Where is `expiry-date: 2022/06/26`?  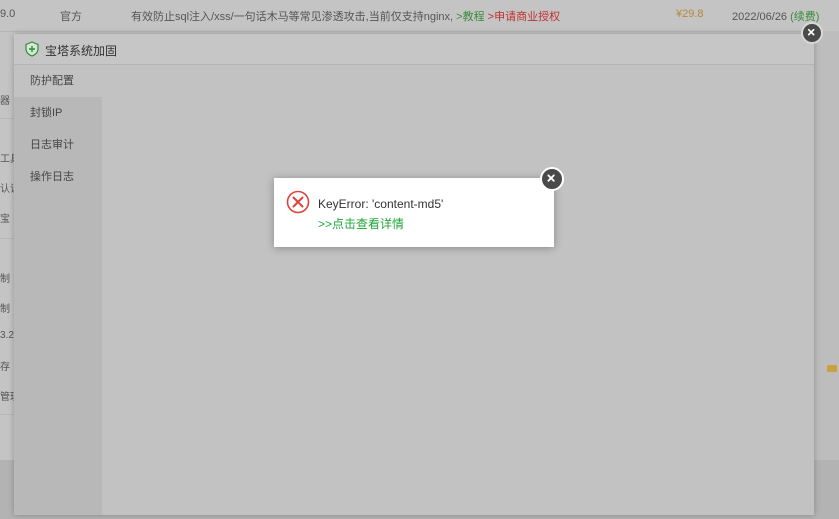
expiry-date: 2022/06/26 is located at coordinates (760, 17).